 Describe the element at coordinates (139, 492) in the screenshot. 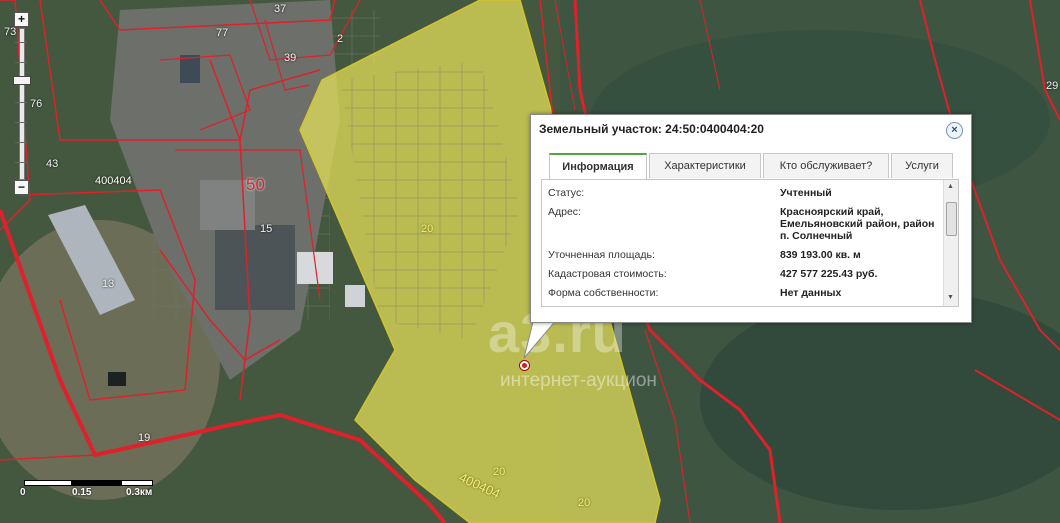

I see `scale-label: 0.3км` at that location.